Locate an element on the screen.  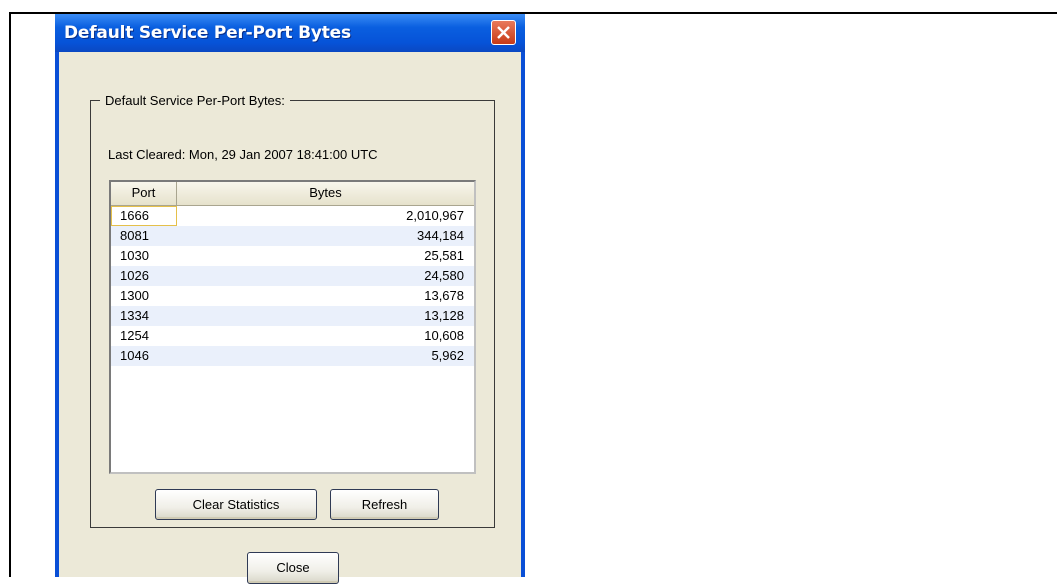
table-row: 1026 24,580 is located at coordinates (292, 276).